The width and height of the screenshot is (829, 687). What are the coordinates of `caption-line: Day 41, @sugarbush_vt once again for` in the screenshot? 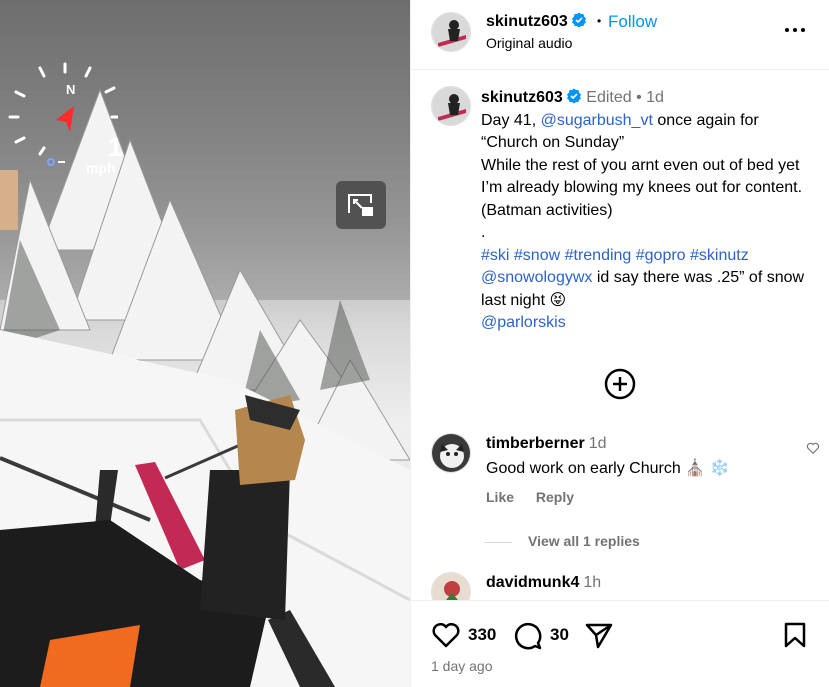 It's located at (651, 121).